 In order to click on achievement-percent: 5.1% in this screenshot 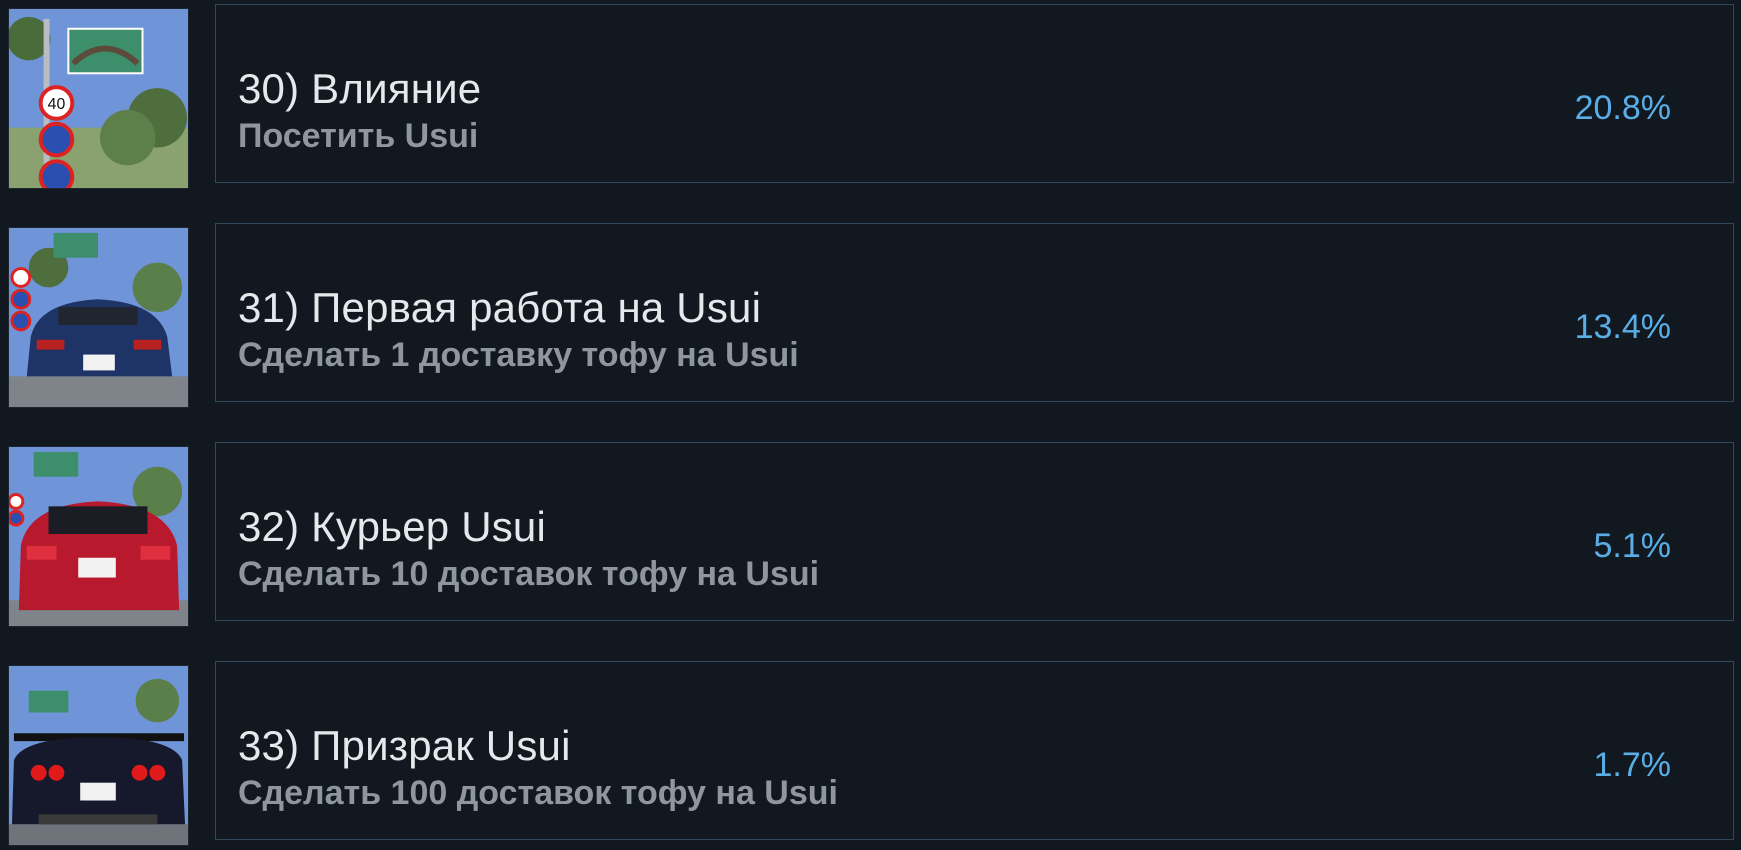, I will do `click(1632, 546)`.